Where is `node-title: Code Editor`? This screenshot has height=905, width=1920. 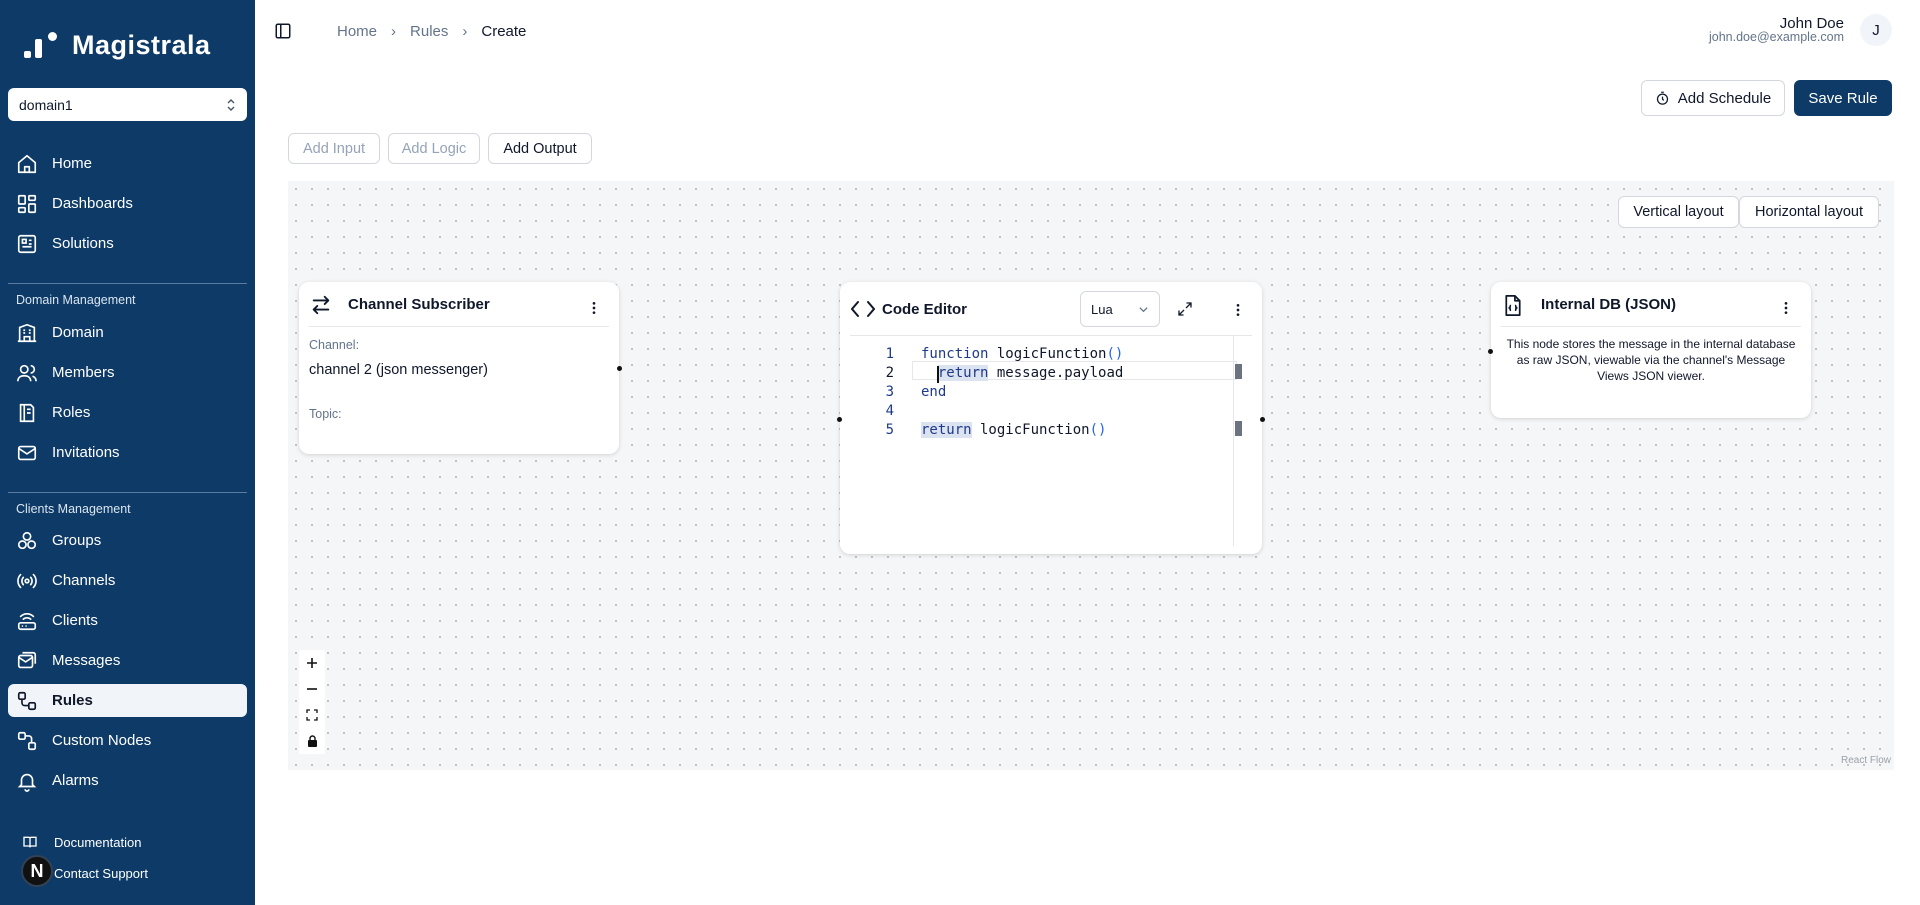
node-title: Code Editor is located at coordinates (924, 309).